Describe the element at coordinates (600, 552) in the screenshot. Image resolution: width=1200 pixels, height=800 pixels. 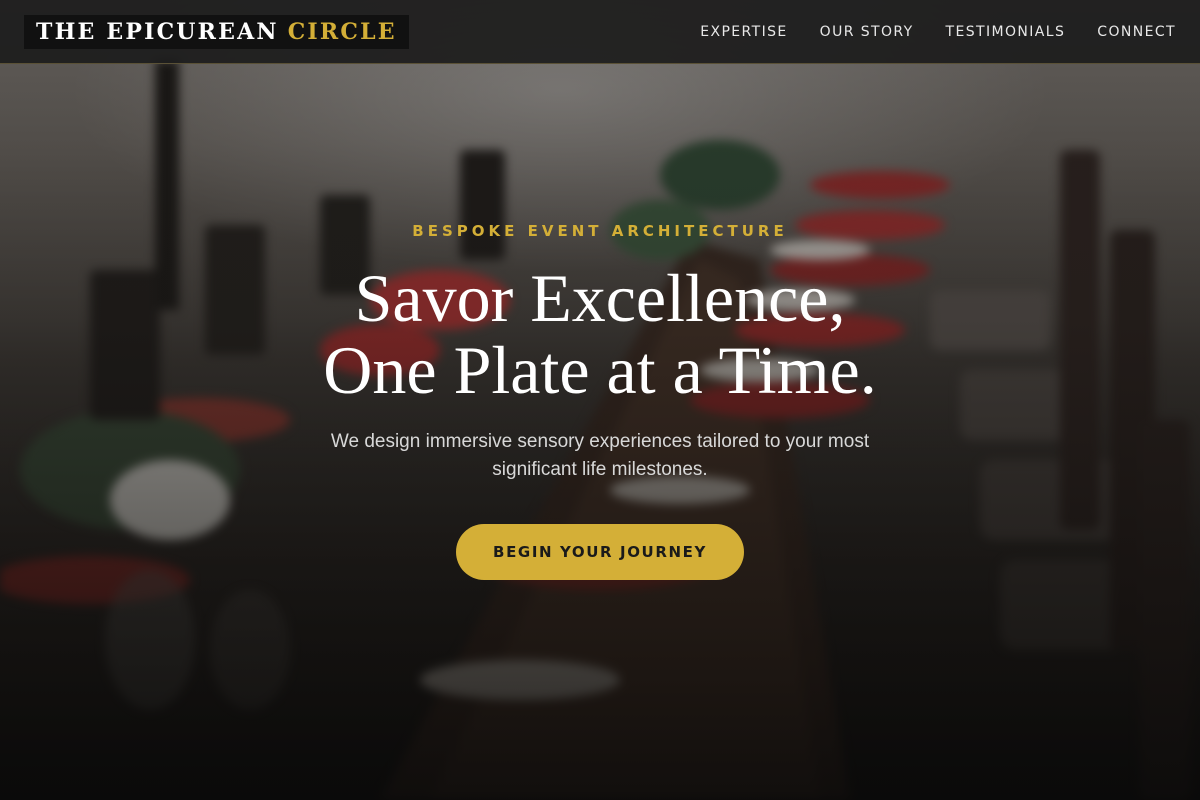
I see `begin-journey-button: BEGIN YOUR JOURNEY` at that location.